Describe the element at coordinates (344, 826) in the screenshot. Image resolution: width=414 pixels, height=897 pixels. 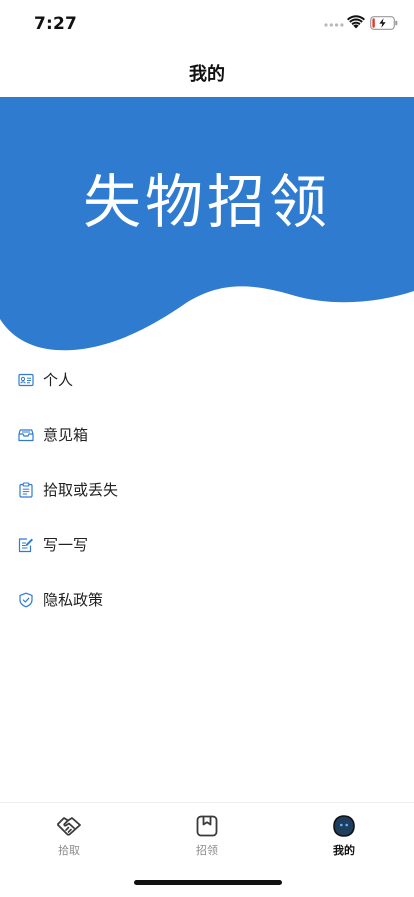
I see `profile-icon` at that location.